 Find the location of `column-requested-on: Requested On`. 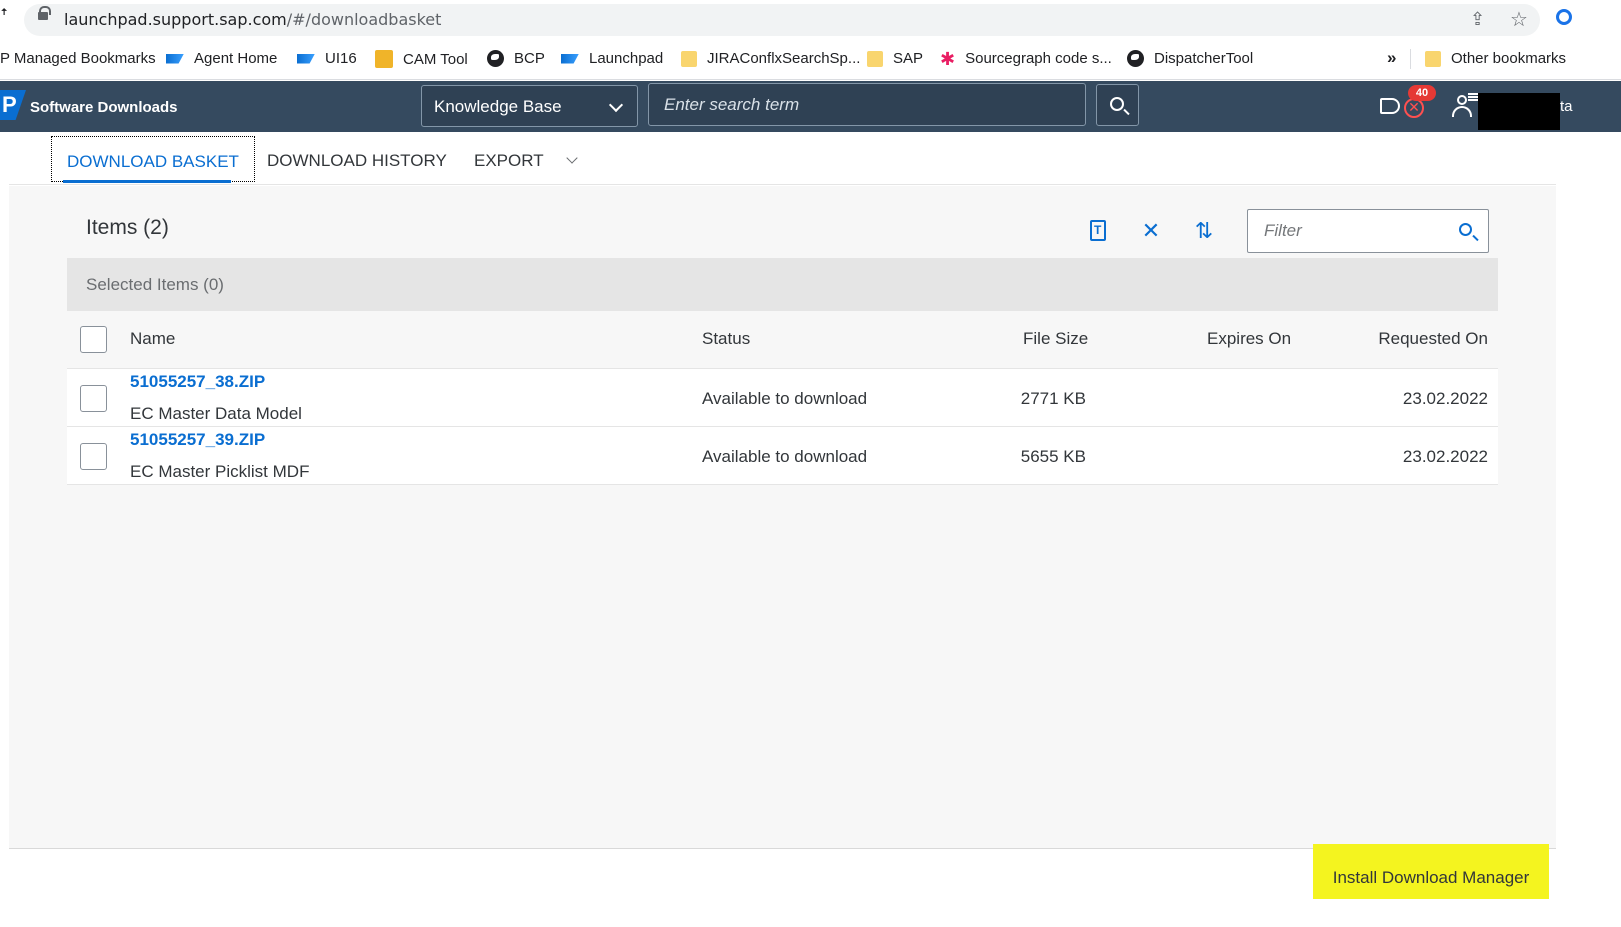

column-requested-on: Requested On is located at coordinates (1433, 339).